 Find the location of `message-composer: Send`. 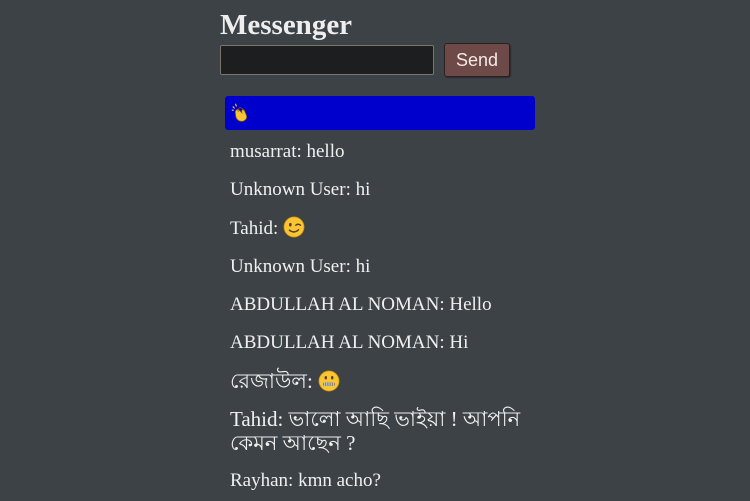

message-composer: Send is located at coordinates (380, 60).